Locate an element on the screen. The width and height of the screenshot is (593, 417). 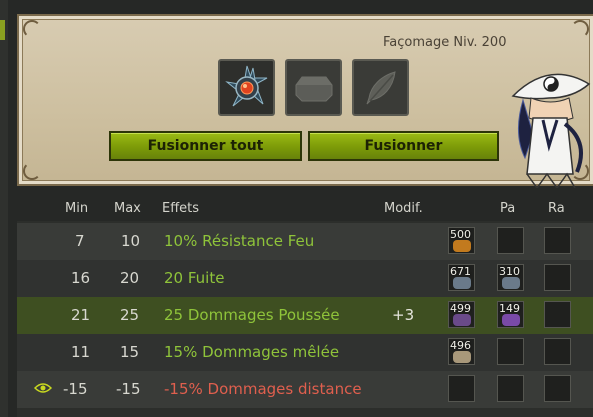
min-value: 16 is located at coordinates (81, 278).